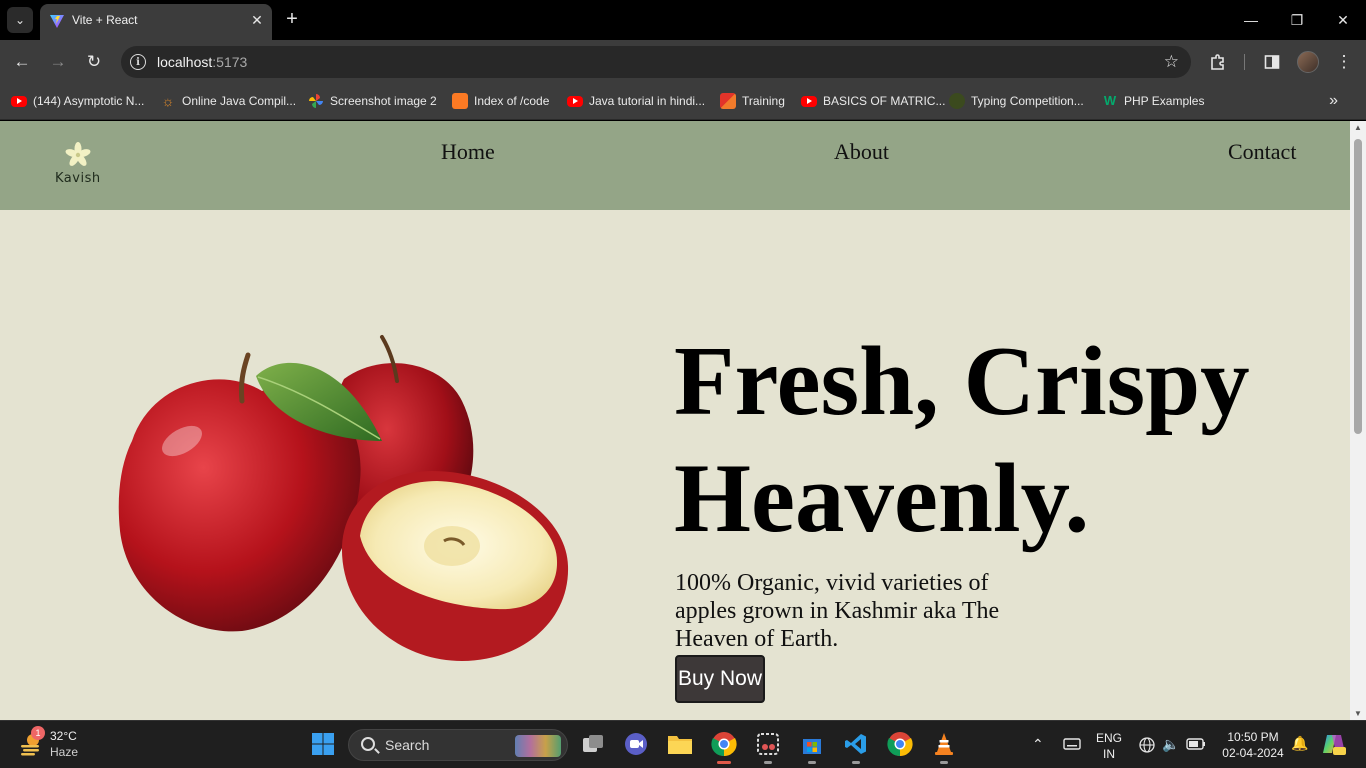  What do you see at coordinates (38, 733) in the screenshot?
I see `notification-badge: 1` at bounding box center [38, 733].